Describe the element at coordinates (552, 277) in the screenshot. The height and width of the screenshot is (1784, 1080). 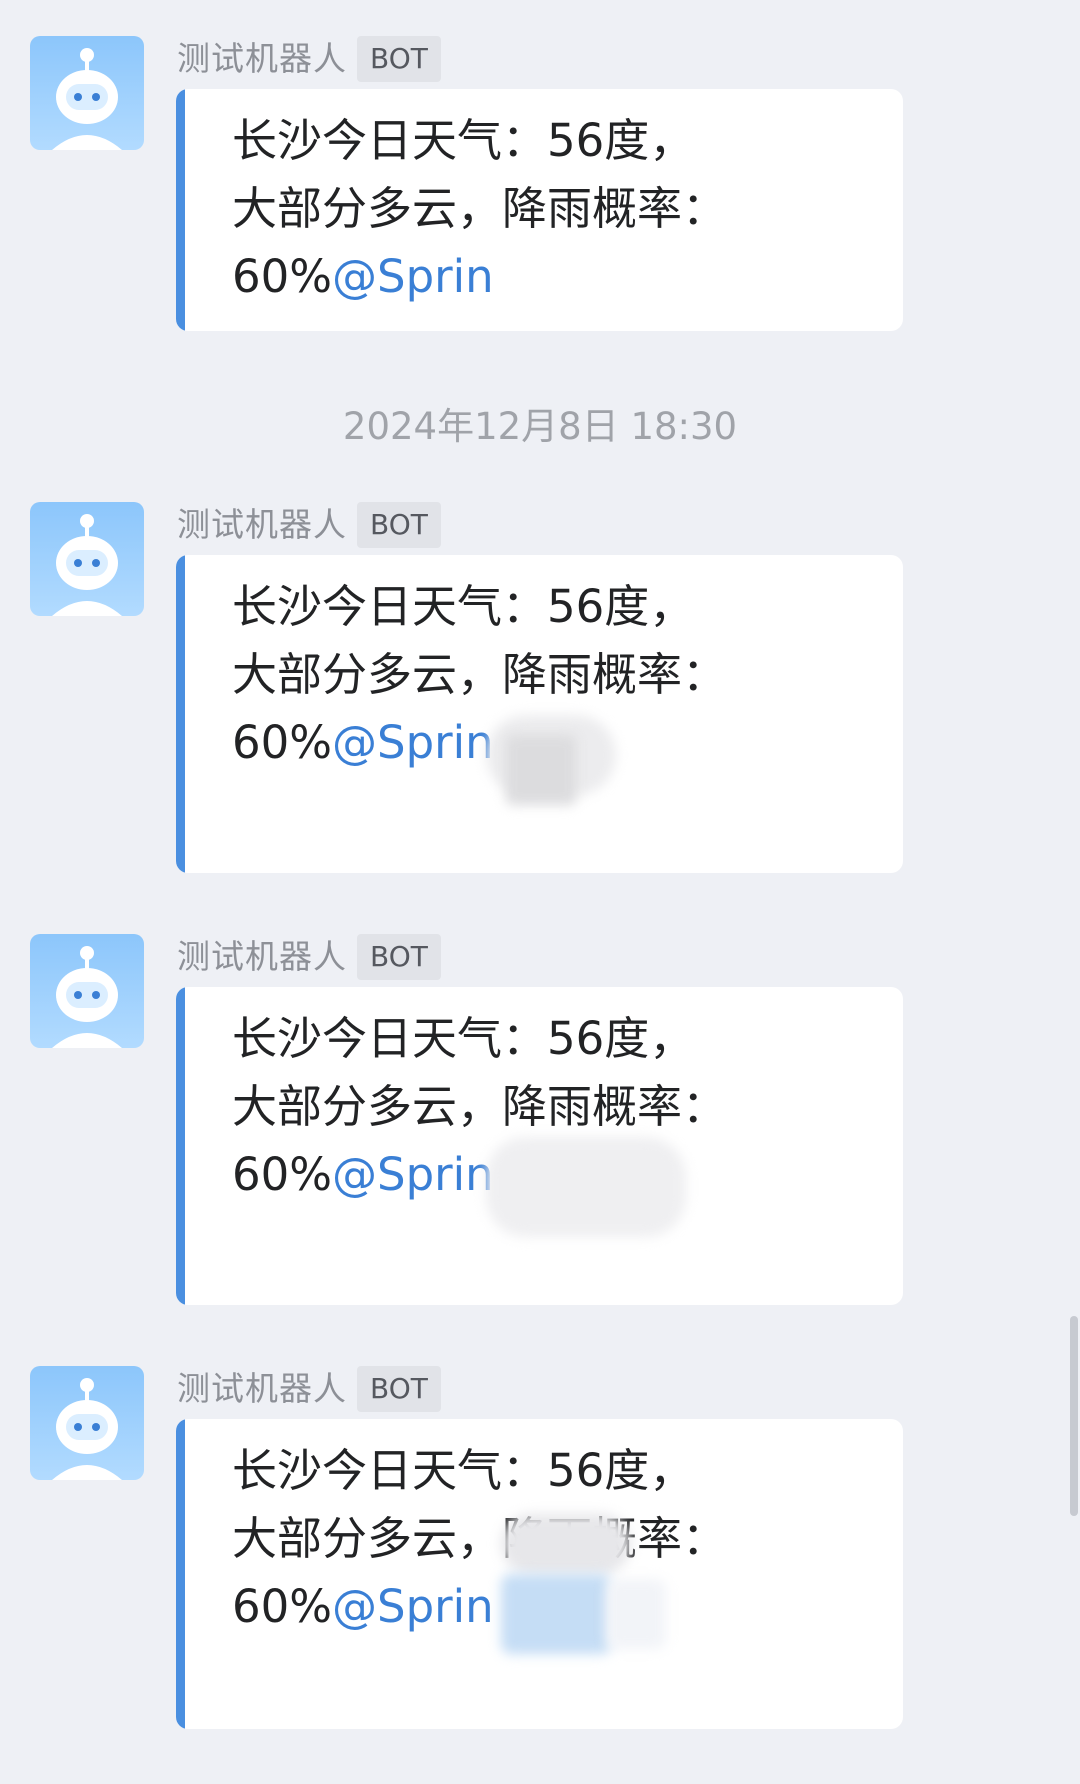
I see `message-line: 60%@Sprin` at that location.